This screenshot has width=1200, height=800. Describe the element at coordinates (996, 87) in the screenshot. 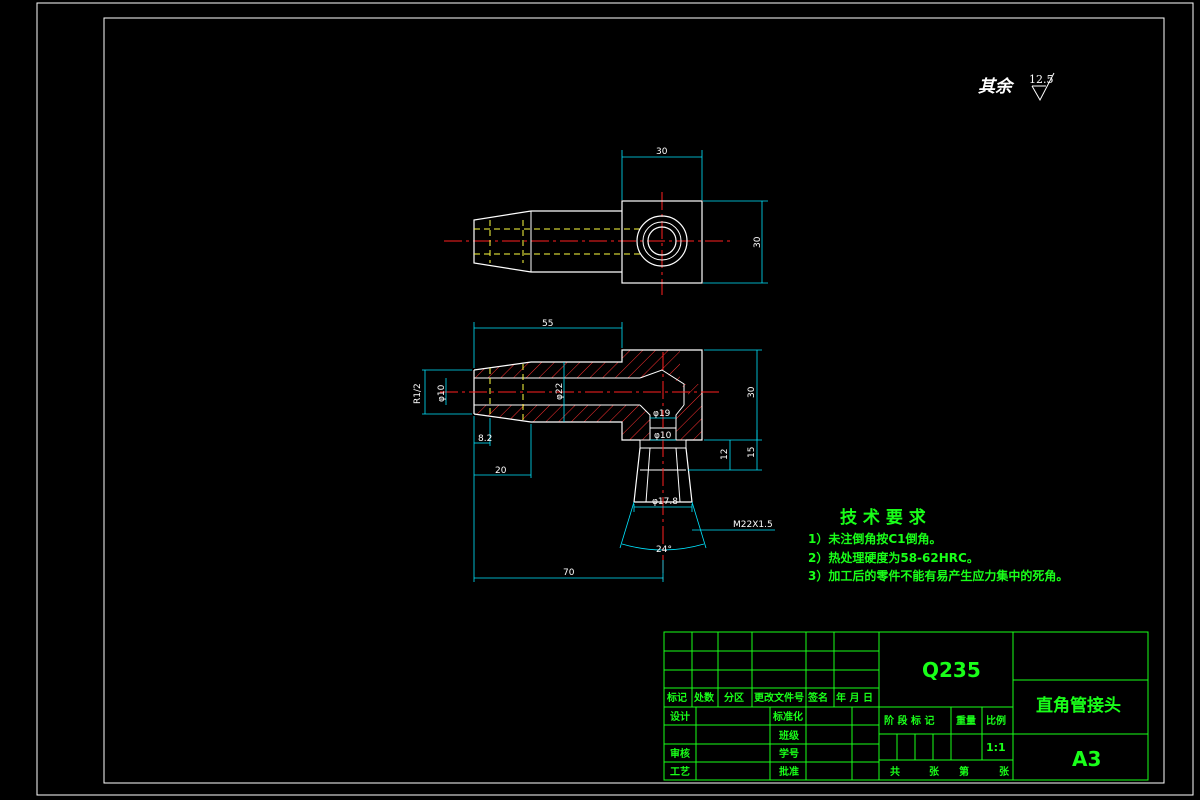

I see `roughness-label: 其余` at that location.